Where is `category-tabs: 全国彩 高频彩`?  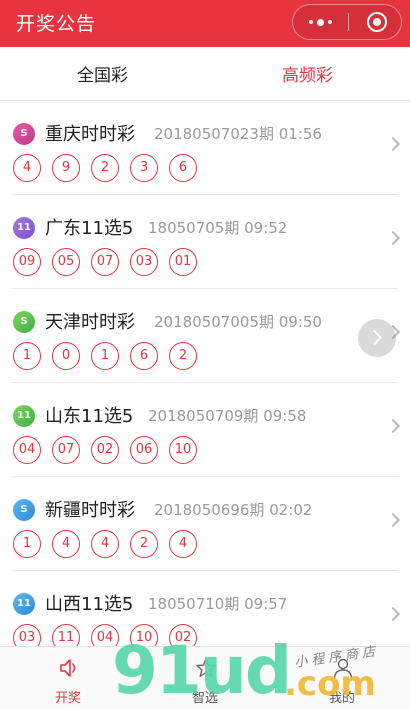 category-tabs: 全国彩 高频彩 is located at coordinates (205, 74).